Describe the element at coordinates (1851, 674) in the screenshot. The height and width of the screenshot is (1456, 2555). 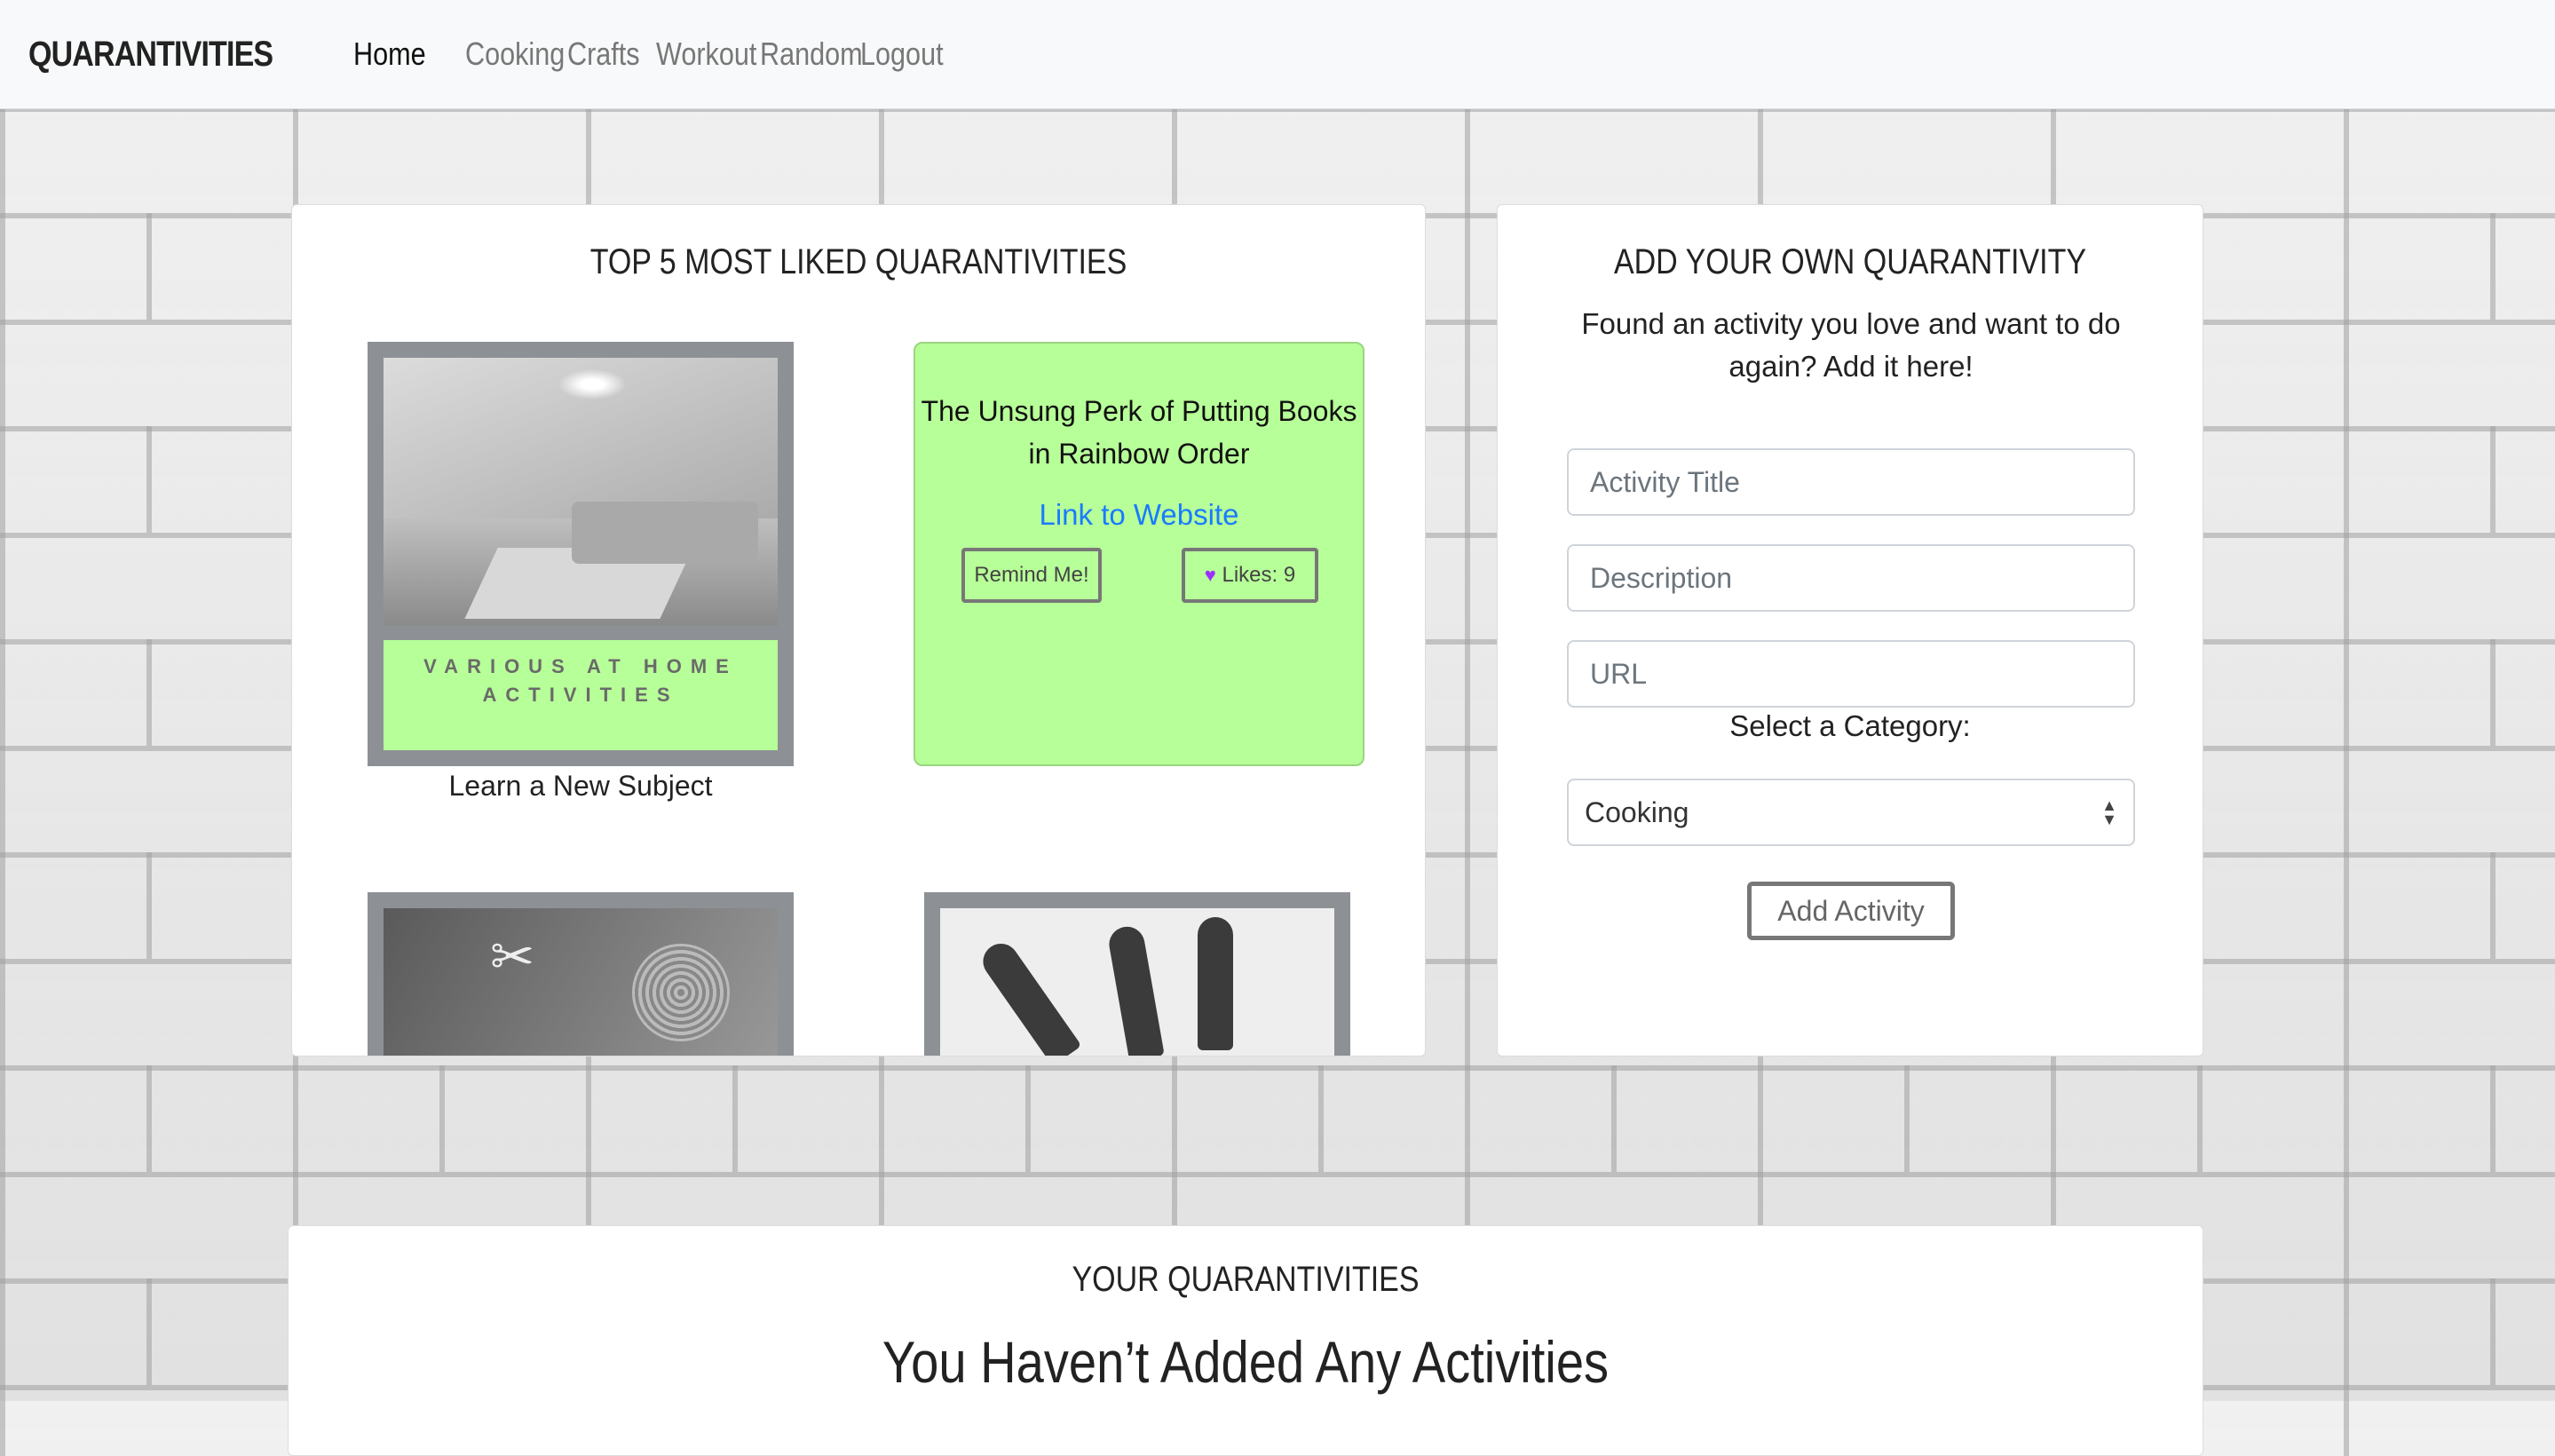
I see `url-input` at that location.